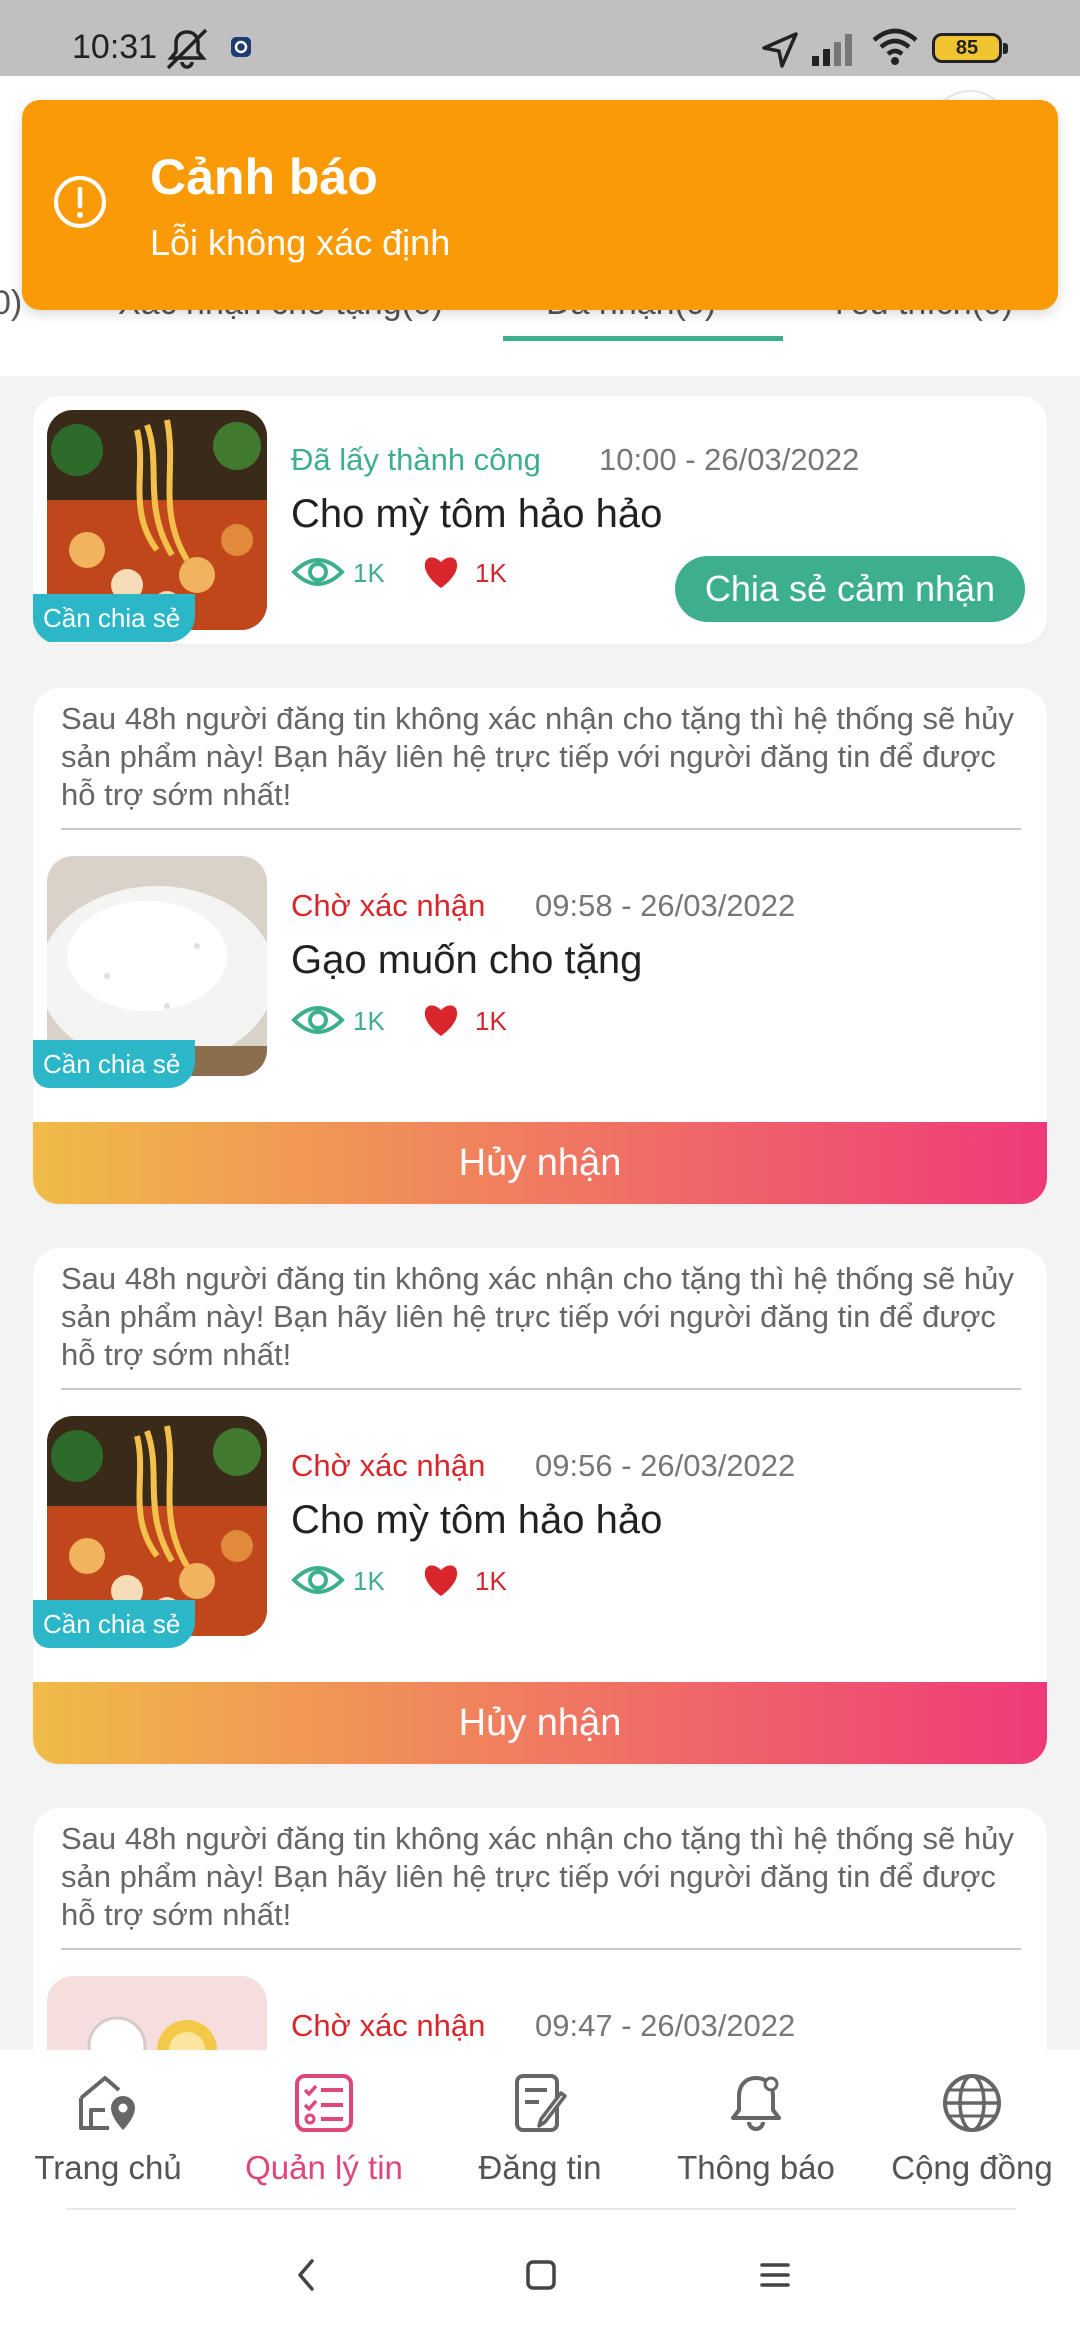 Image resolution: width=1080 pixels, height=2340 pixels. What do you see at coordinates (187, 49) in the screenshot?
I see `mute-notifications-icon` at bounding box center [187, 49].